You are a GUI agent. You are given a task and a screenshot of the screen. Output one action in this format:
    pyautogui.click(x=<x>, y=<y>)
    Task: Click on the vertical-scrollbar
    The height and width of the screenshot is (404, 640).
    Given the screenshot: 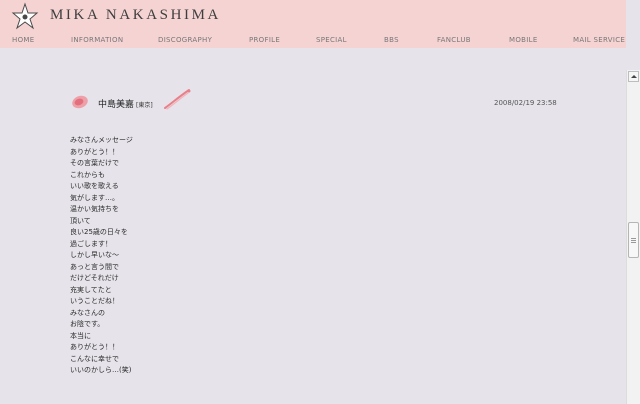 What is the action you would take?
    pyautogui.click(x=633, y=237)
    